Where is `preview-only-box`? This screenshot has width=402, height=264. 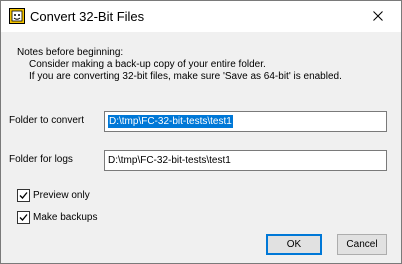
preview-only-box is located at coordinates (23, 195).